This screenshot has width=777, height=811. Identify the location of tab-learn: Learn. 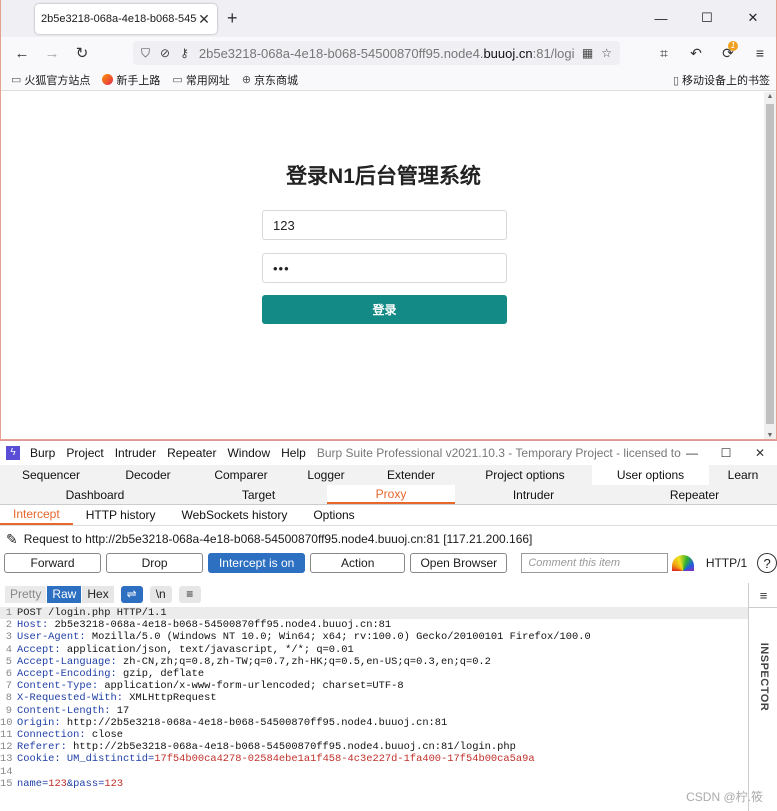
(743, 475).